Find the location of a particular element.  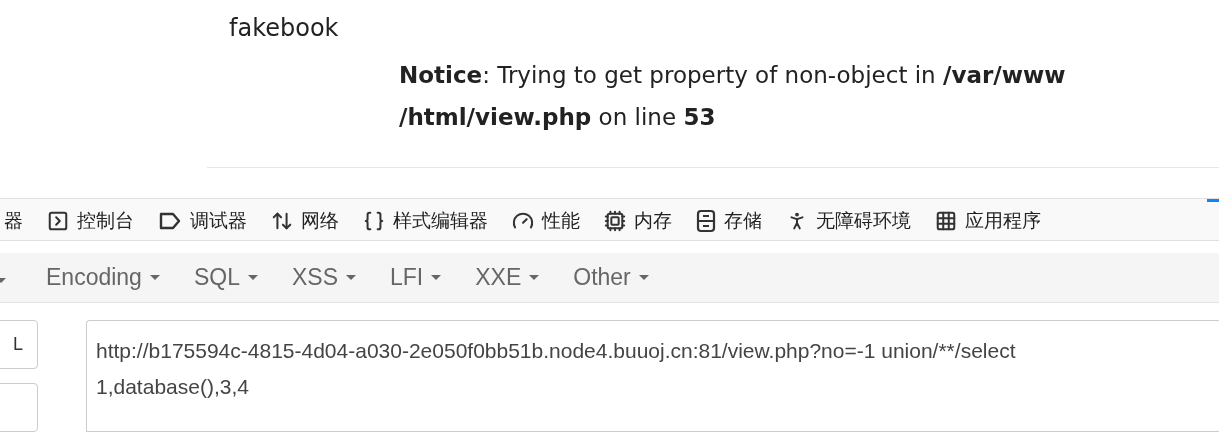

devtools-tab: 样式编辑器 is located at coordinates (425, 219).